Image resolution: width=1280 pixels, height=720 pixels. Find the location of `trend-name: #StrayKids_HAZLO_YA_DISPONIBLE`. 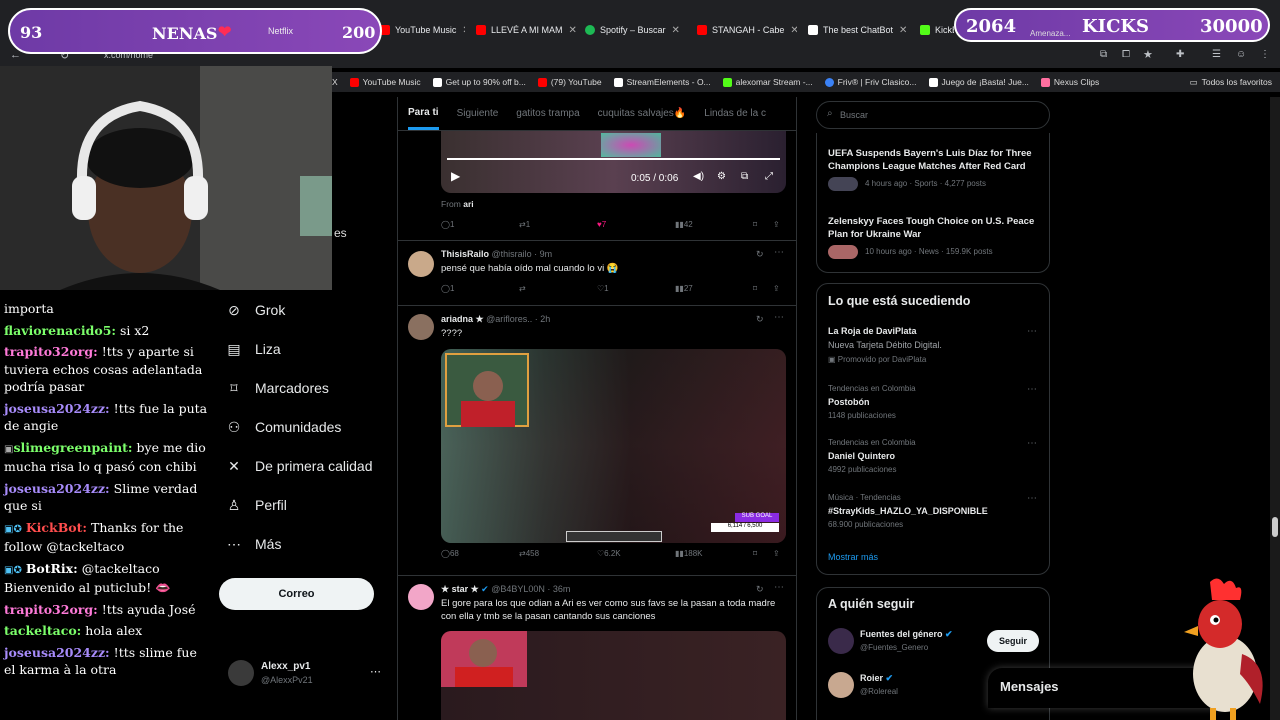

trend-name: #StrayKids_HAZLO_YA_DISPONIBLE is located at coordinates (908, 511).